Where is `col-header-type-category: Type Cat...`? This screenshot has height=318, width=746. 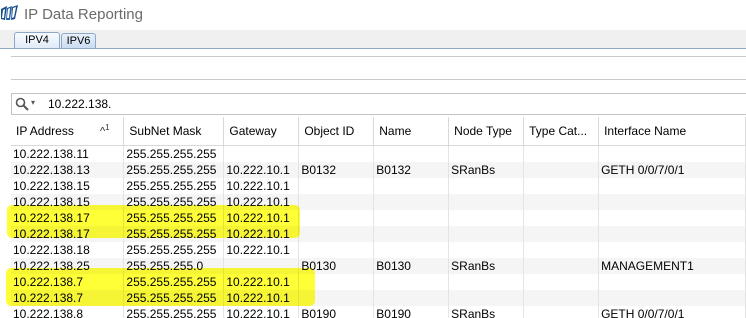 col-header-type-category: Type Cat... is located at coordinates (561, 131).